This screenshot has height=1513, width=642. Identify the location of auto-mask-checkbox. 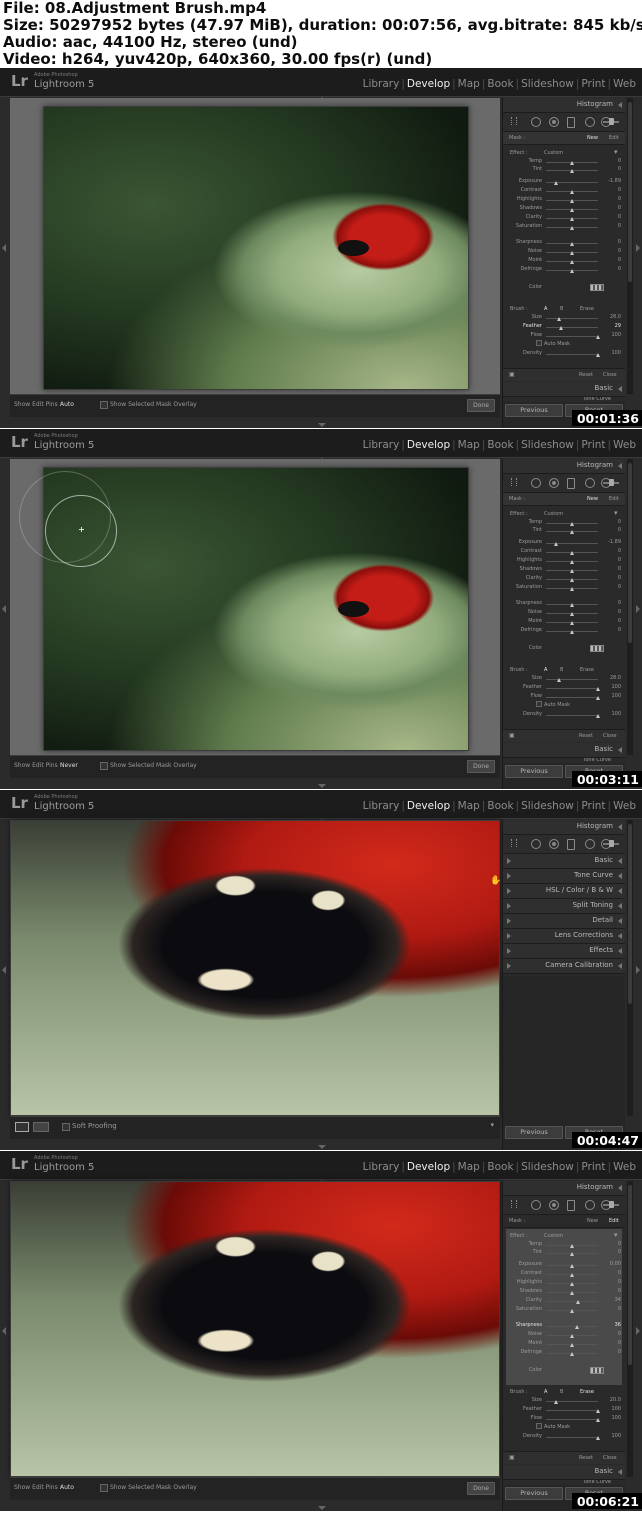
(539, 1426).